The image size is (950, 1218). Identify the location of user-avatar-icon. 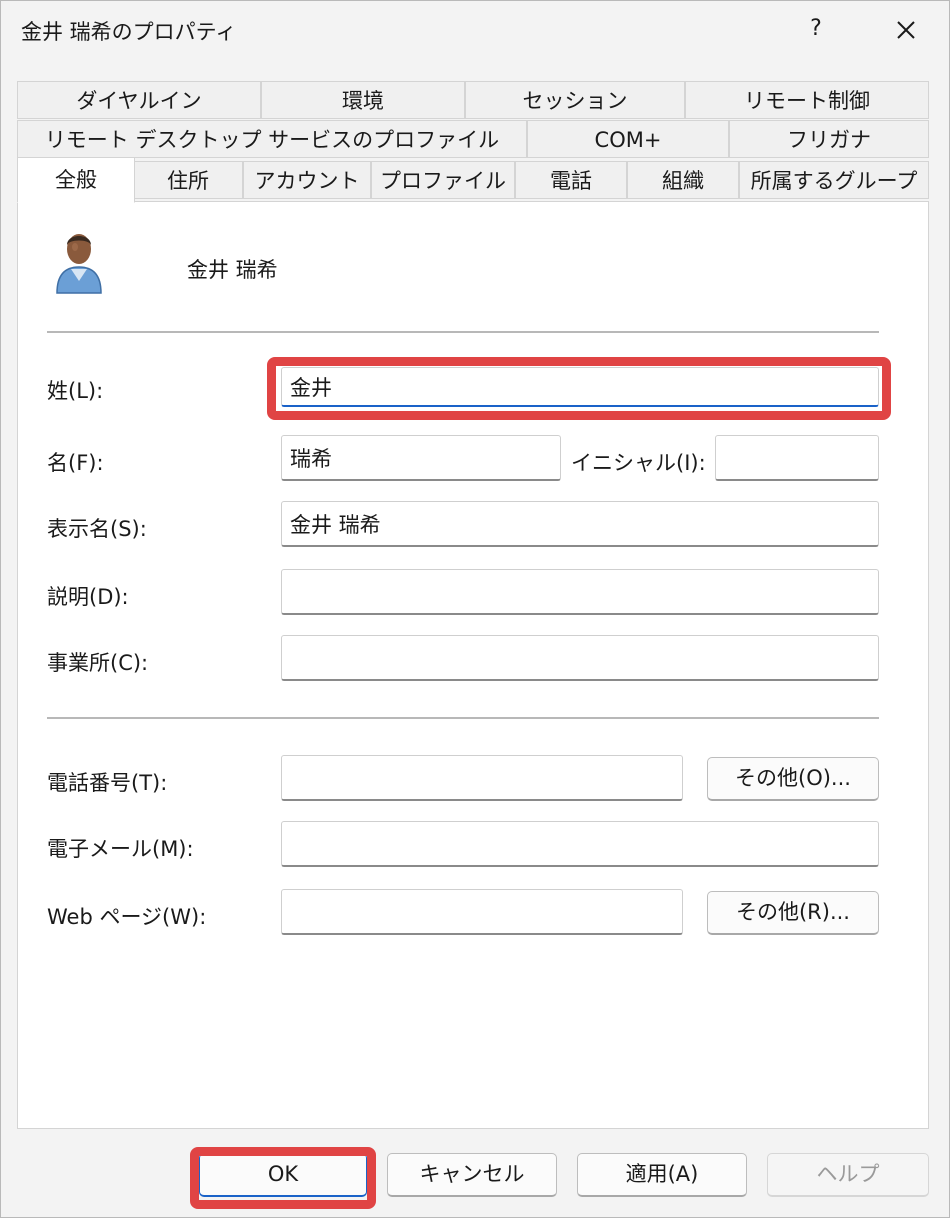
(79, 264).